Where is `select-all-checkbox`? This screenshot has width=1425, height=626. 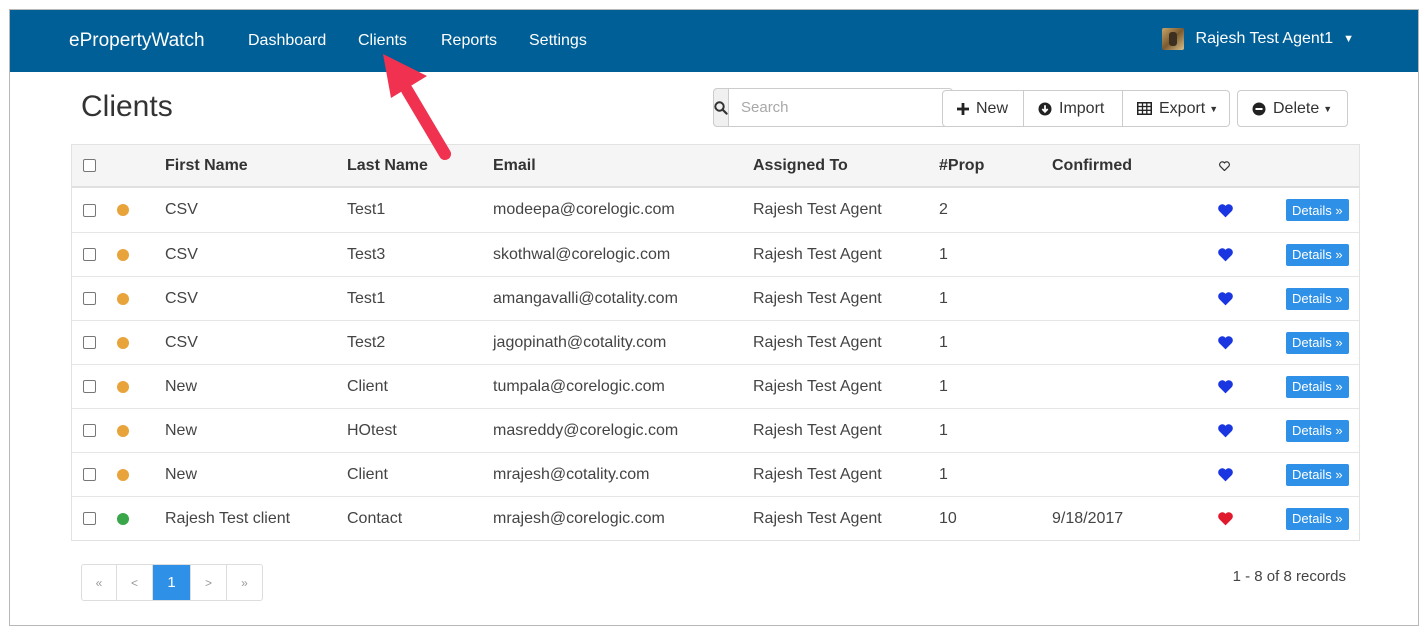
select-all-checkbox is located at coordinates (89, 165).